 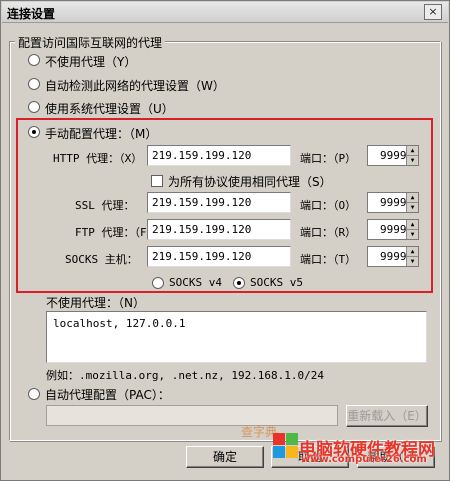 What do you see at coordinates (219, 202) in the screenshot?
I see `ssl-proxy-input: 219.159.199.120` at bounding box center [219, 202].